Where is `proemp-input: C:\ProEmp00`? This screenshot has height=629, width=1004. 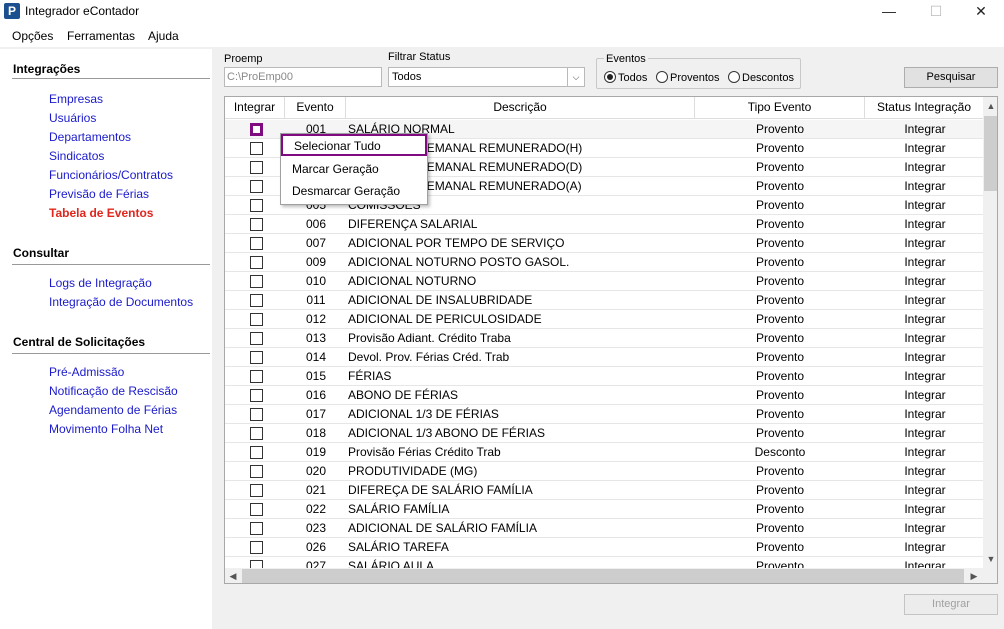
proemp-input: C:\ProEmp00 is located at coordinates (303, 77).